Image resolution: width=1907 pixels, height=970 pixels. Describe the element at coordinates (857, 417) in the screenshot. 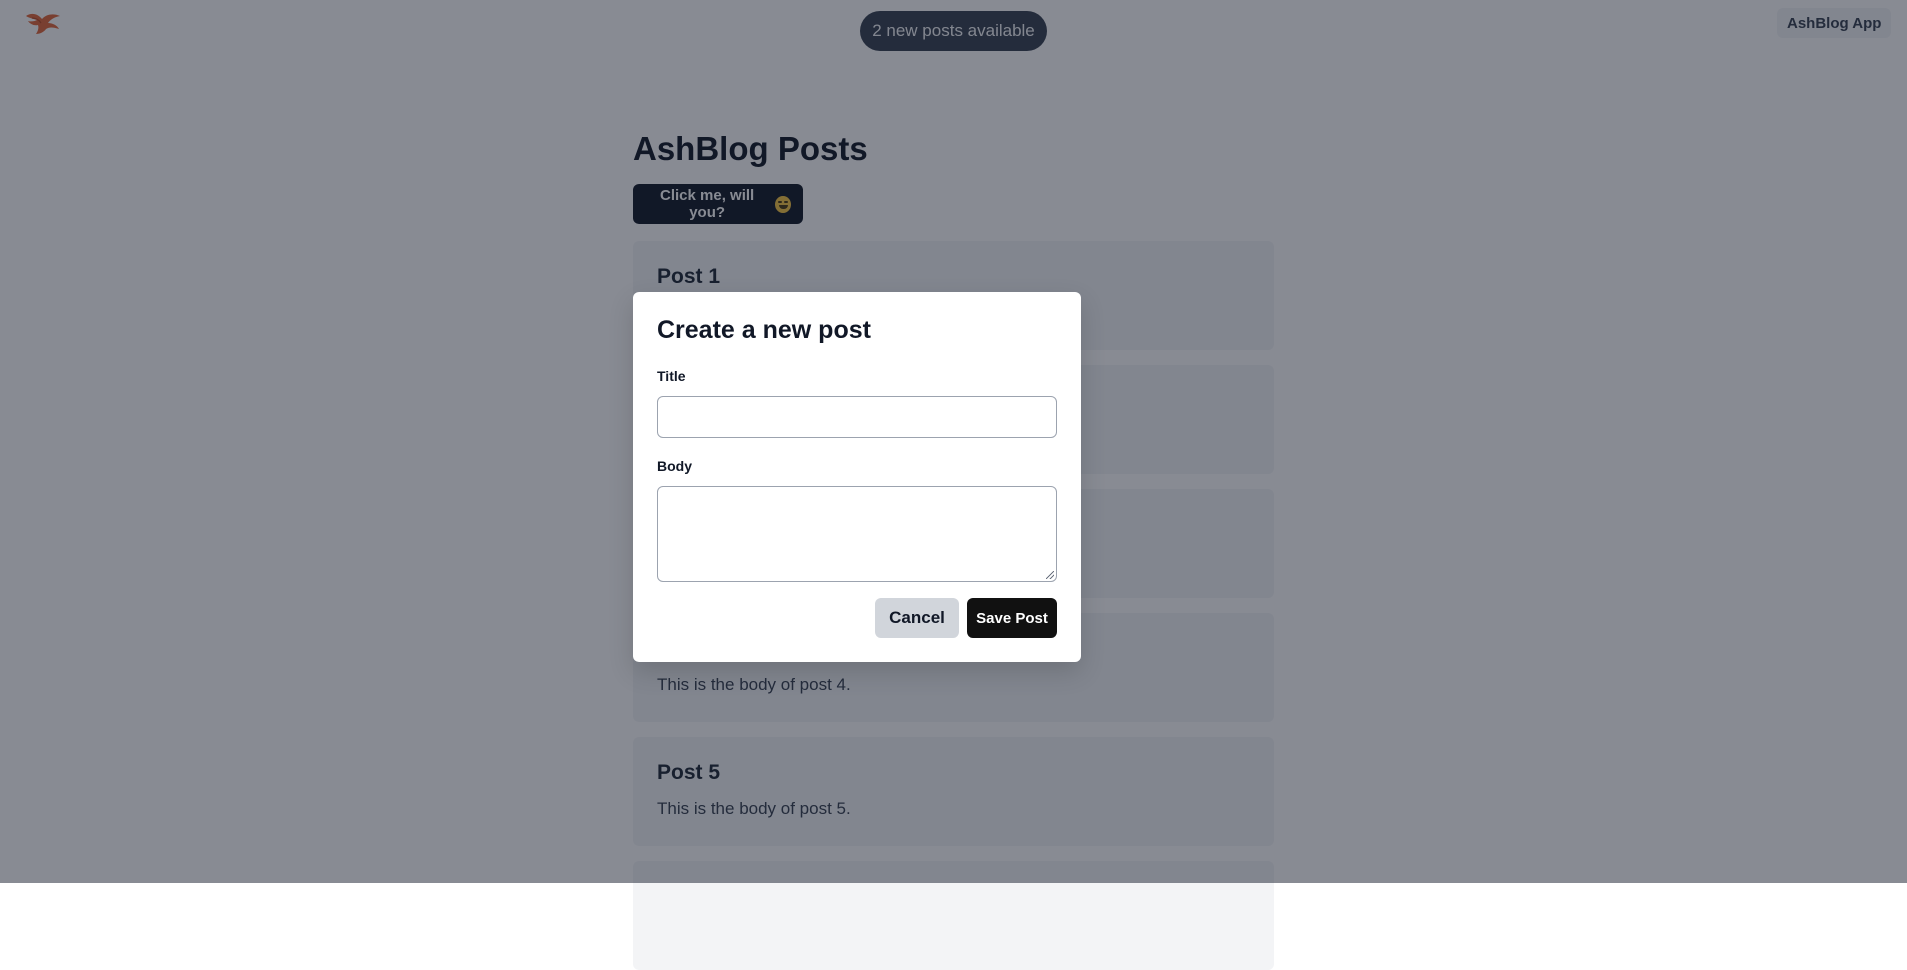

I see `title-input` at that location.